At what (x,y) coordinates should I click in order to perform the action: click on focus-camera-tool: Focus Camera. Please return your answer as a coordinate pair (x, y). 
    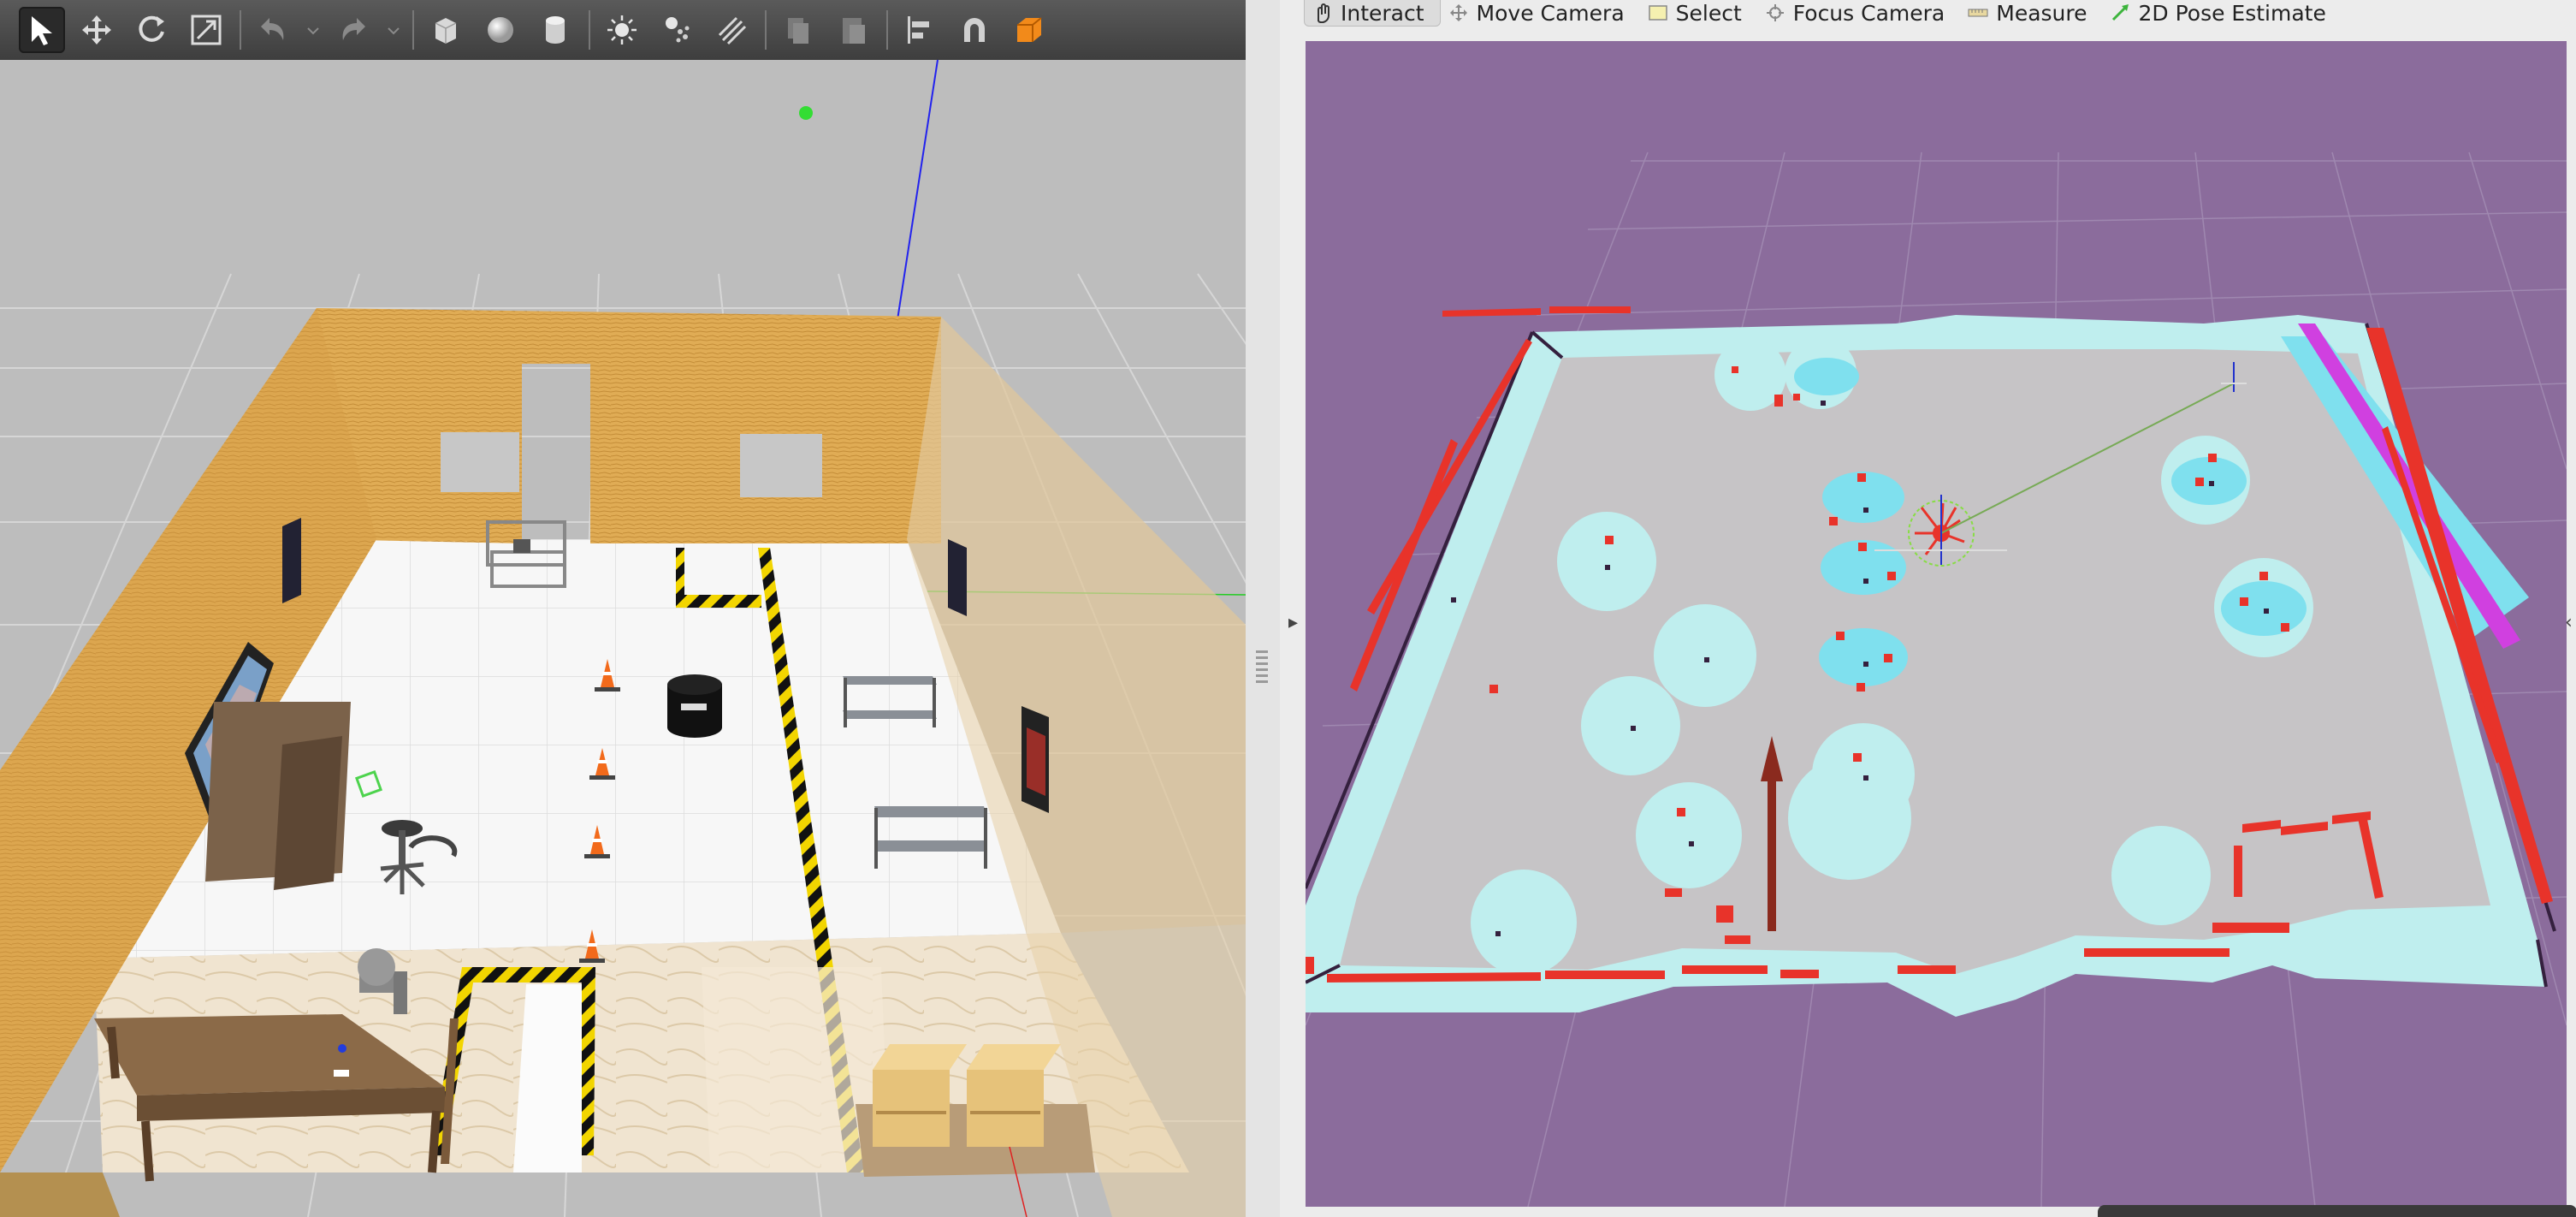
    Looking at the image, I should click on (1858, 13).